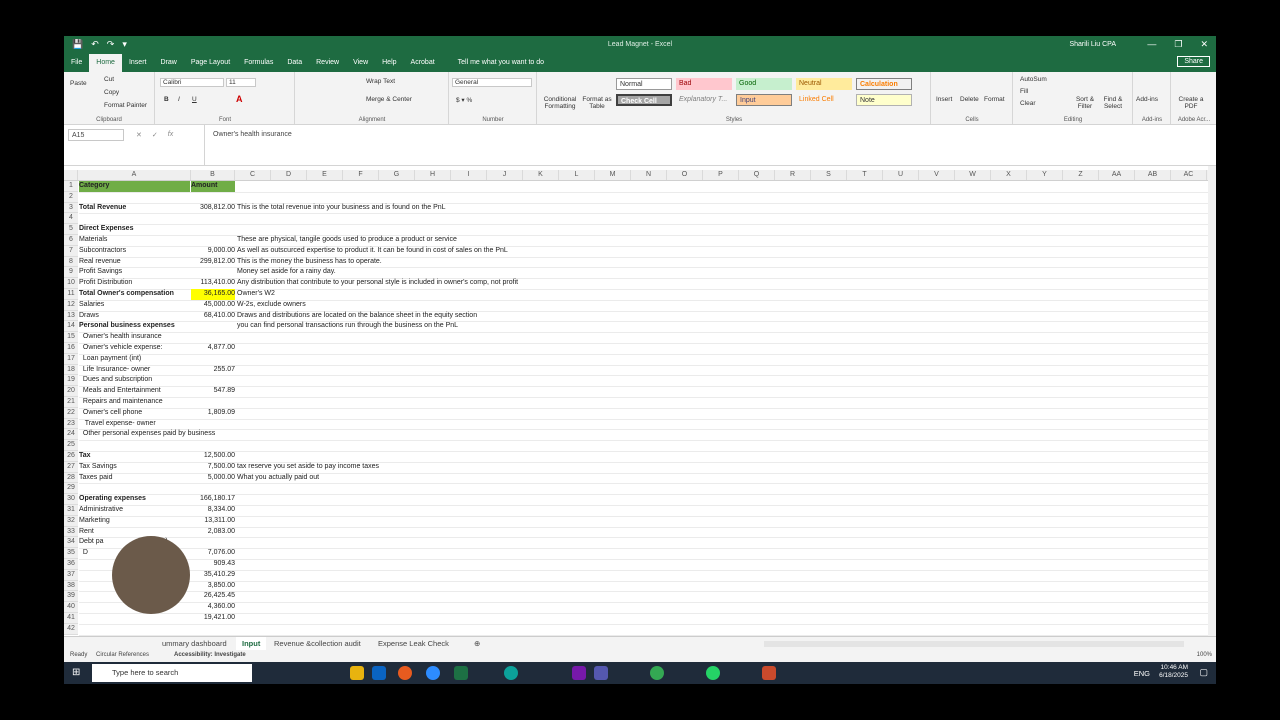 This screenshot has width=1280, height=720. What do you see at coordinates (71, 456) in the screenshot?
I see `row-number: 26` at bounding box center [71, 456].